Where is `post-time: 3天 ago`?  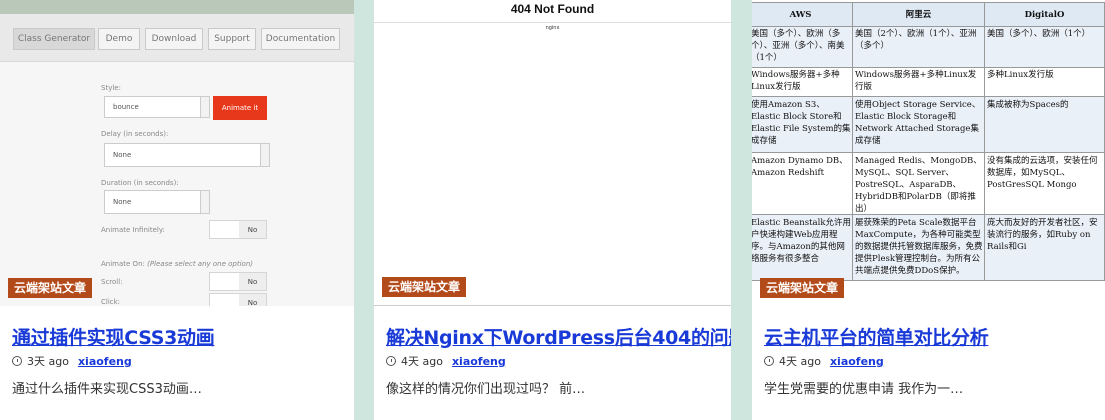
post-time: 3天 ago is located at coordinates (48, 361).